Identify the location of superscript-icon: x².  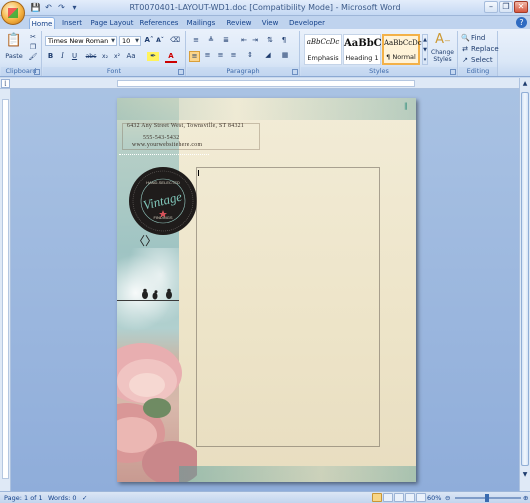
(117, 56).